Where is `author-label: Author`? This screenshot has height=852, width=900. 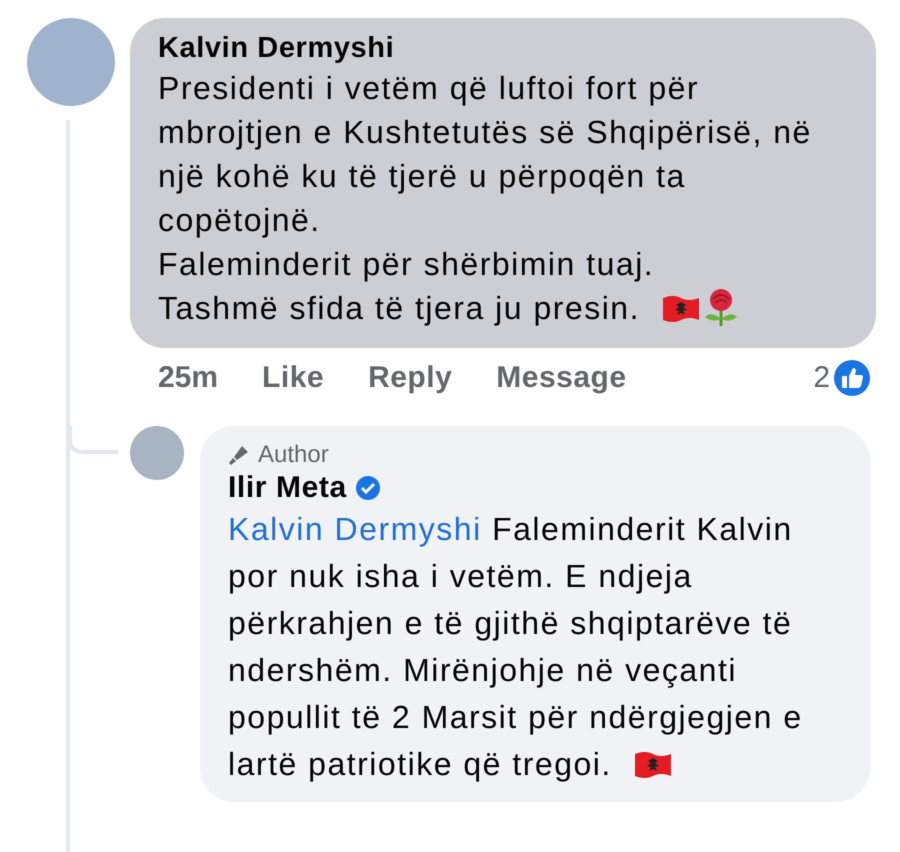 author-label: Author is located at coordinates (293, 455).